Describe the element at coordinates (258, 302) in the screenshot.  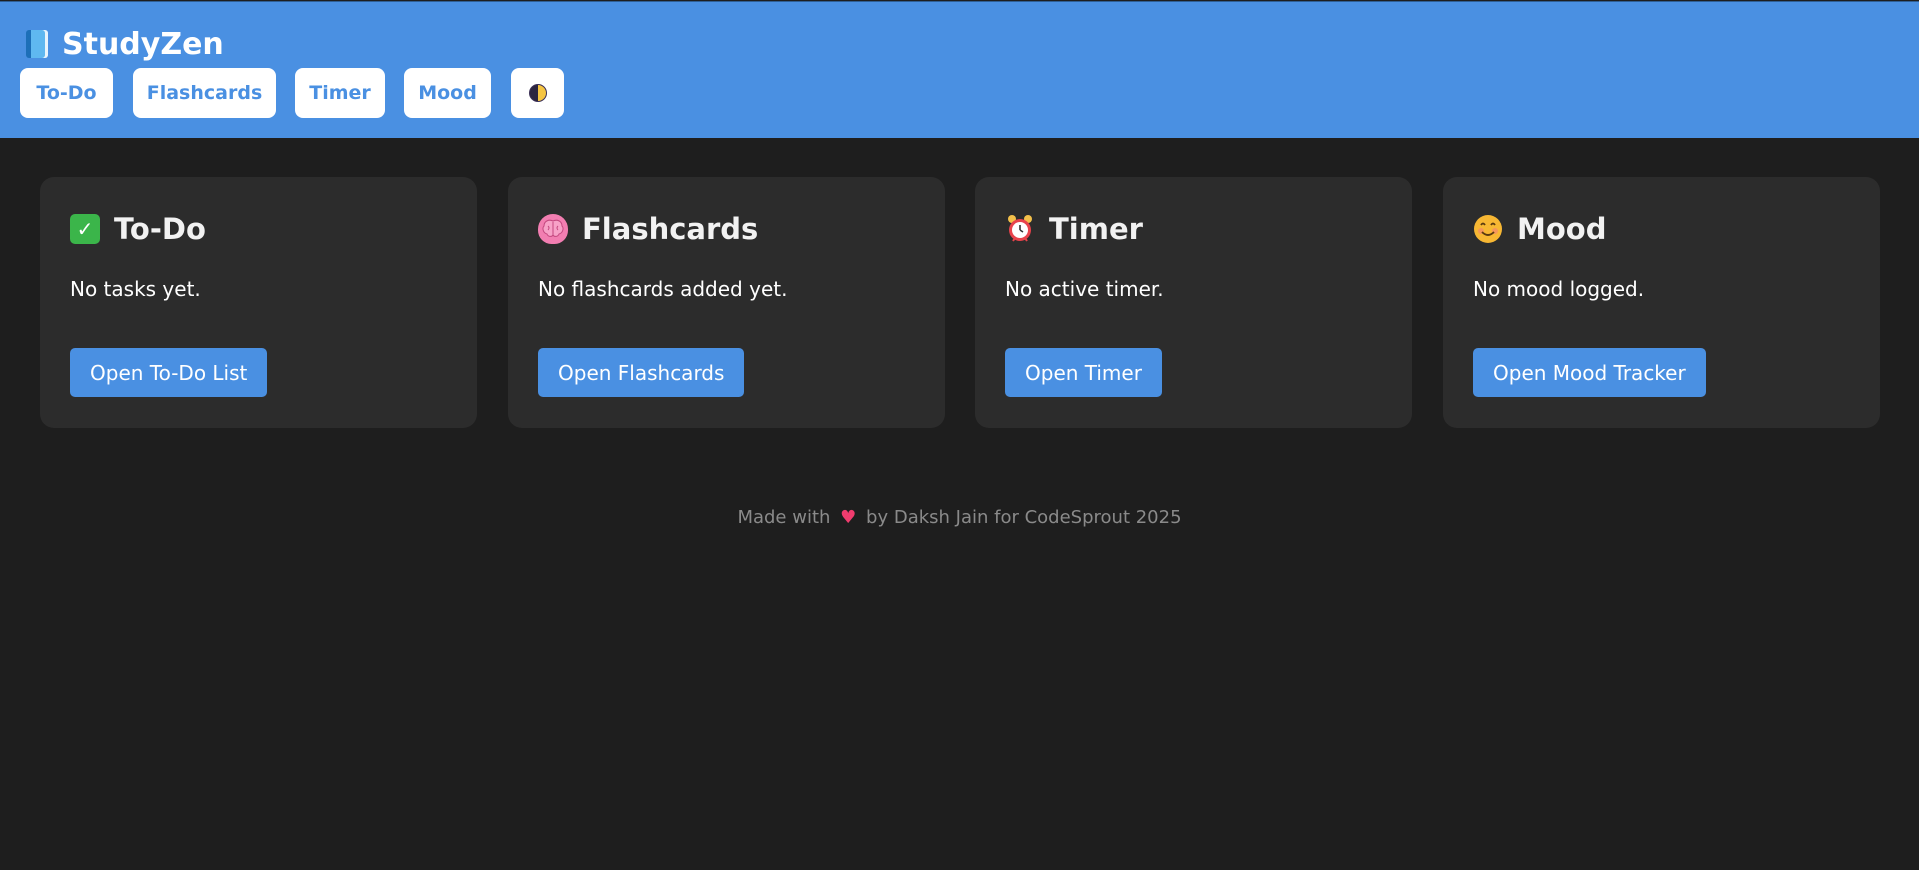
I see `todo-card: ✓ To-Do No tasks yet. Open To-Do List` at that location.